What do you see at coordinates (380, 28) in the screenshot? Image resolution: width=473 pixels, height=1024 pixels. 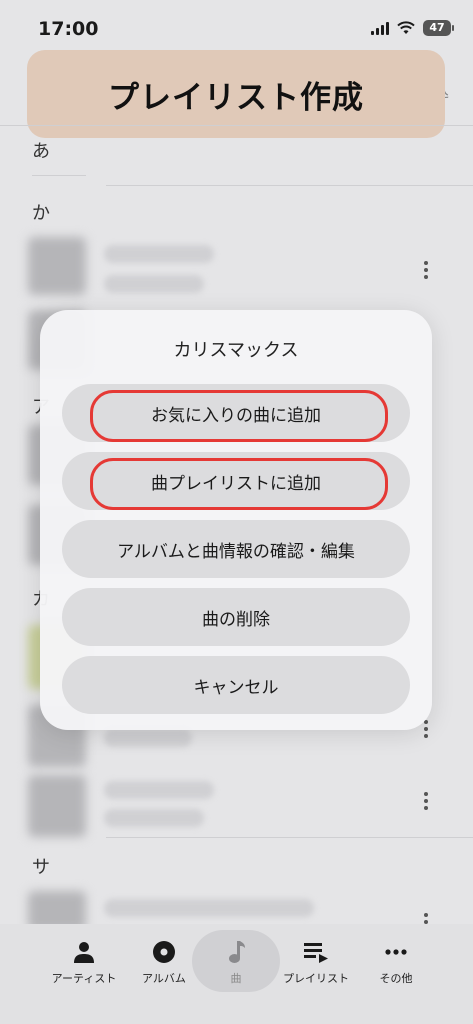 I see `signal-icon` at bounding box center [380, 28].